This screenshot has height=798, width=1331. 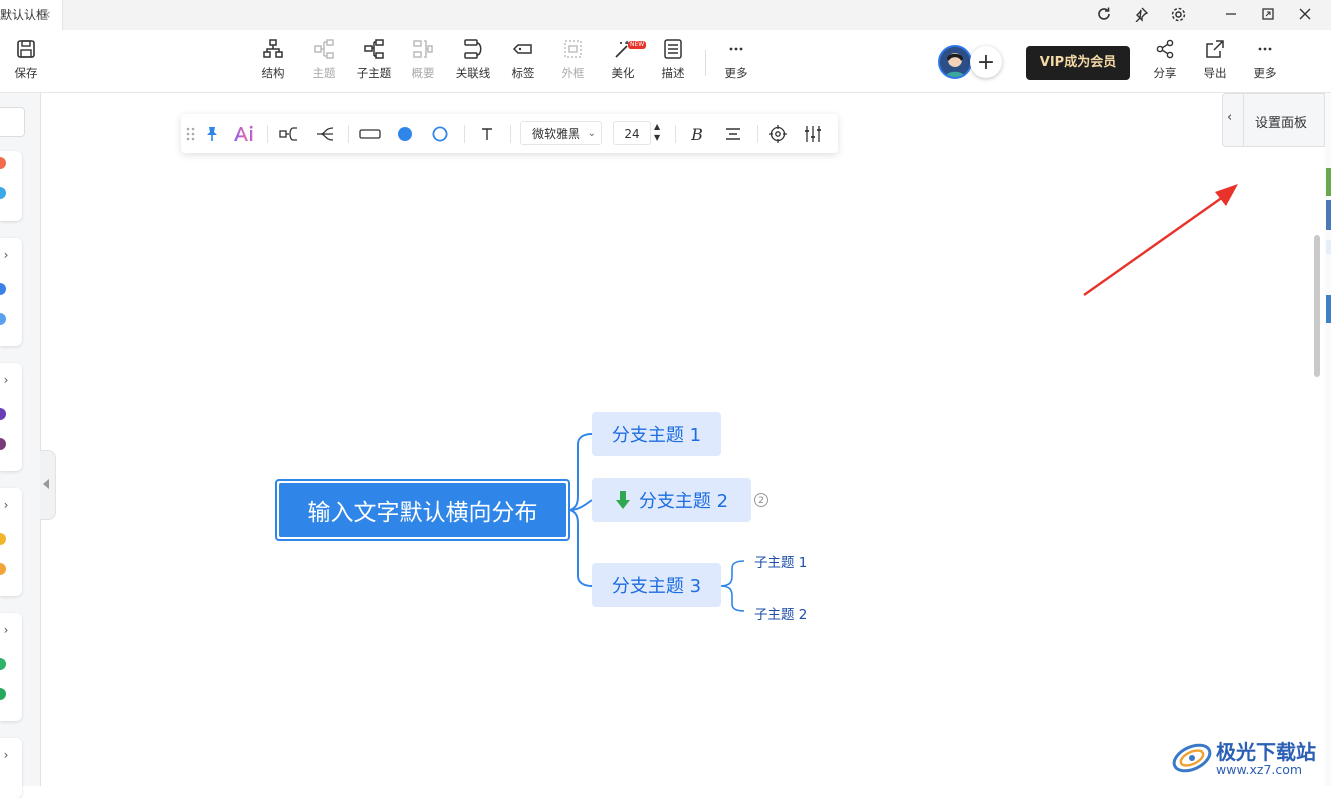 I want to click on root-topic-text: 输入文字默认横向分布, so click(x=422, y=510).